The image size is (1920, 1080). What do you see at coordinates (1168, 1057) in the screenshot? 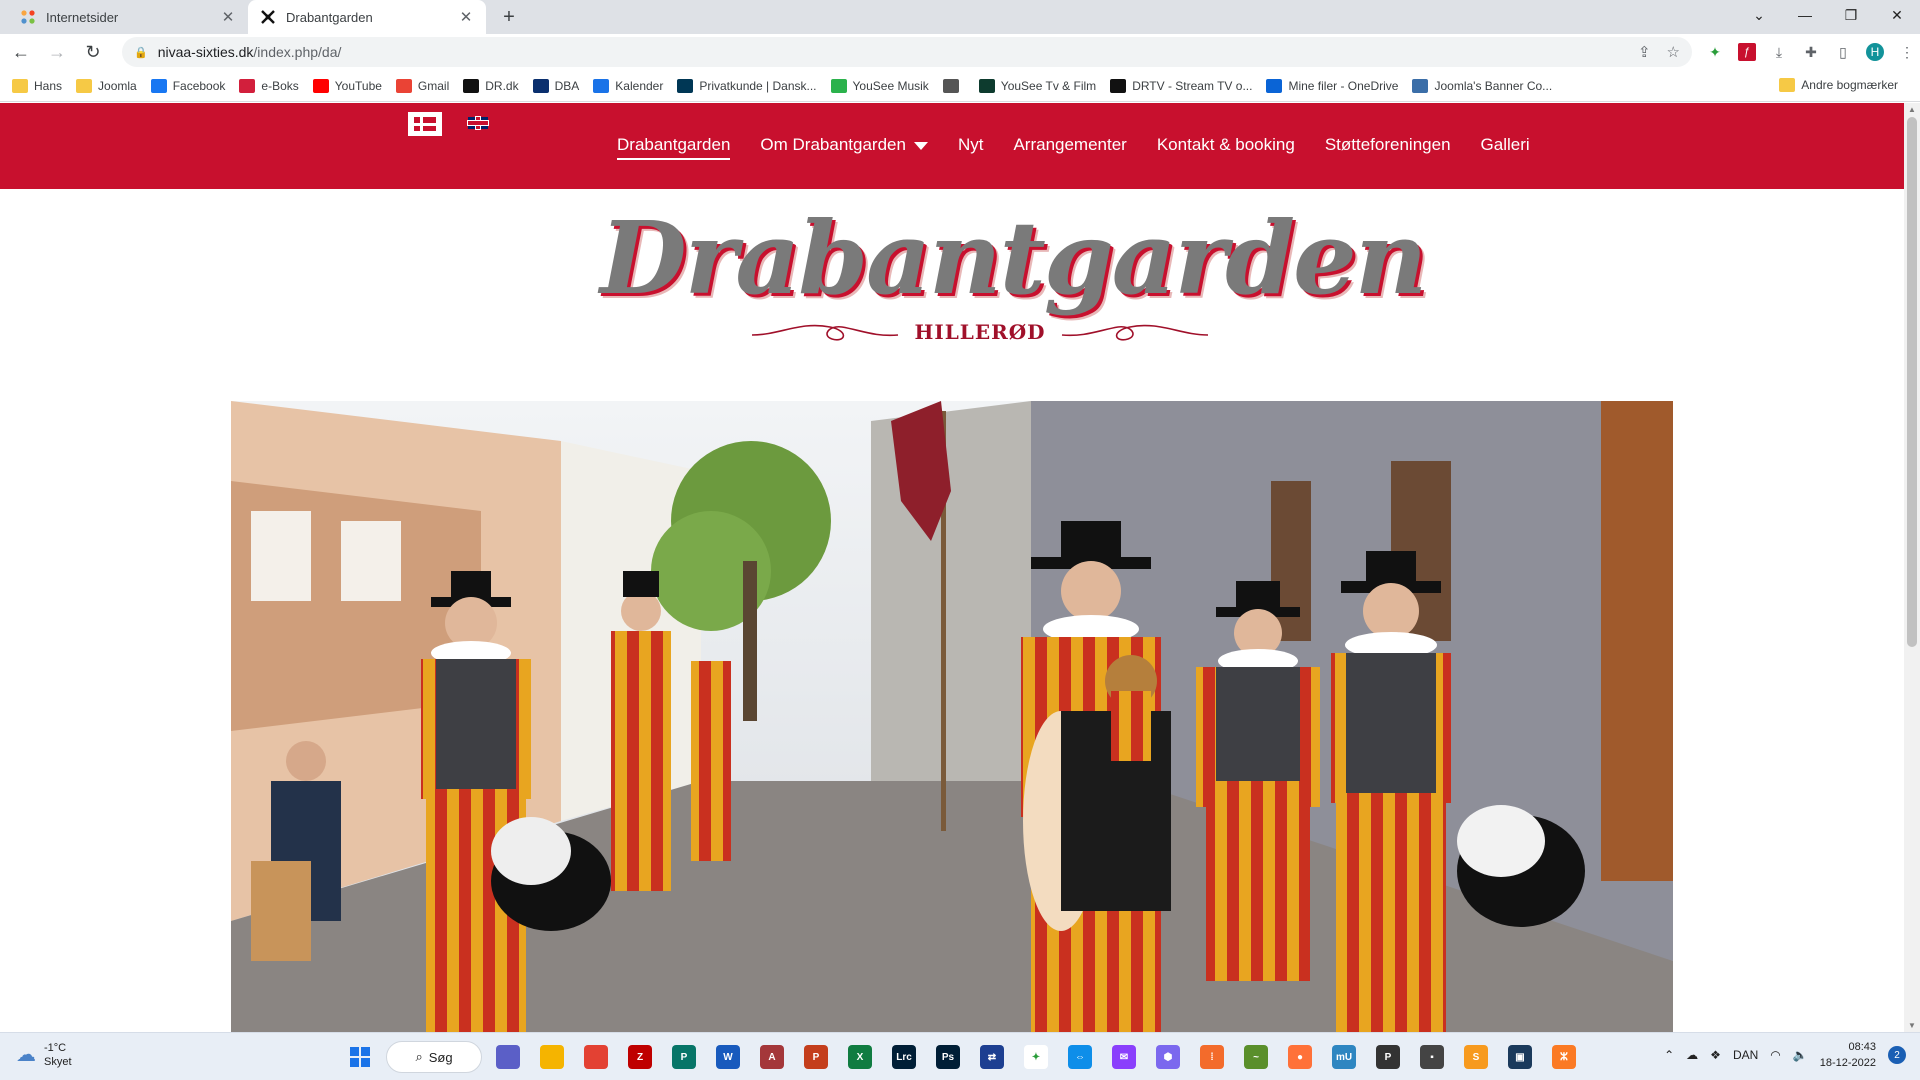
I see `hexagon-icon: ⬢` at bounding box center [1168, 1057].